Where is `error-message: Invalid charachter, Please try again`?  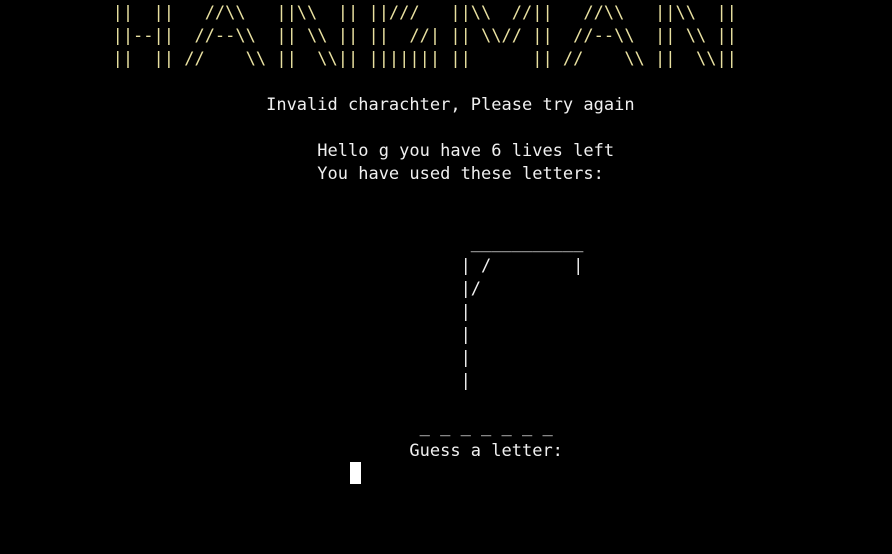 error-message: Invalid charachter, Please try again is located at coordinates (317, 105).